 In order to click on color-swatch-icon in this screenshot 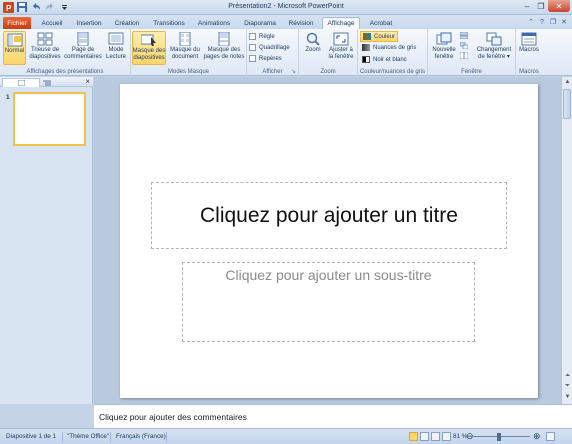, I will do `click(367, 36)`.